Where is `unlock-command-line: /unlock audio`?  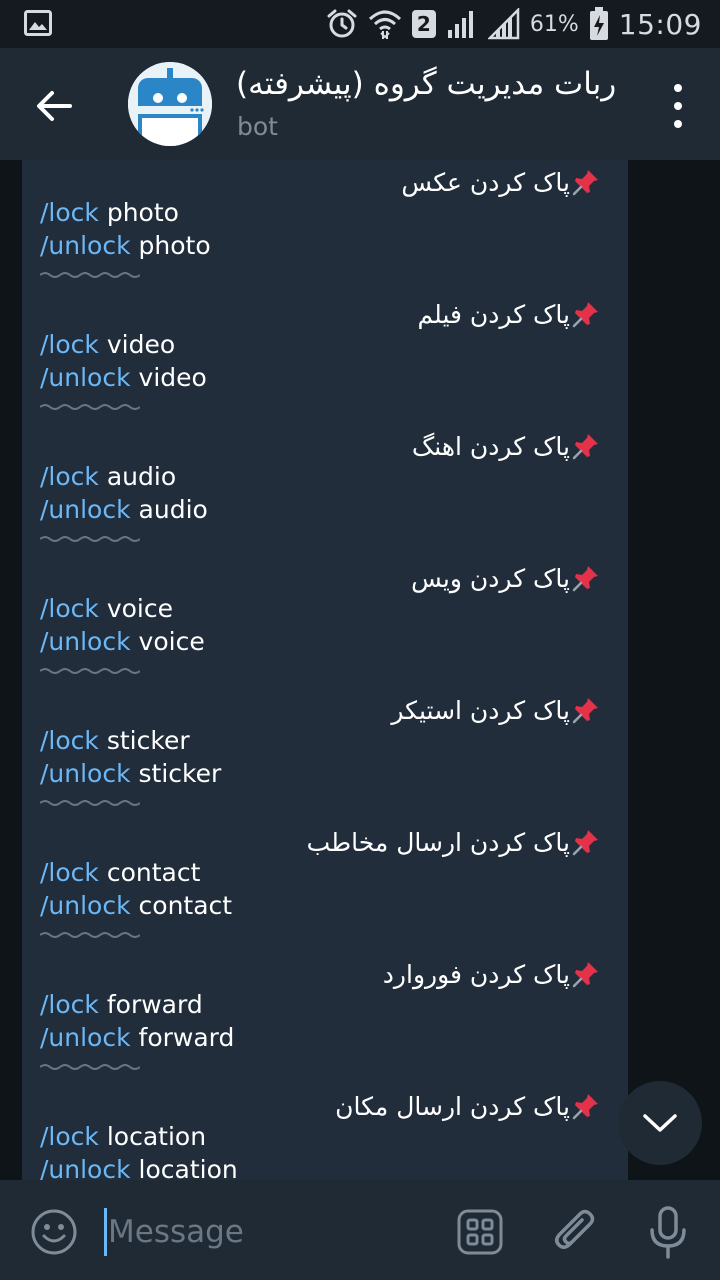
unlock-command-line: /unlock audio is located at coordinates (124, 512).